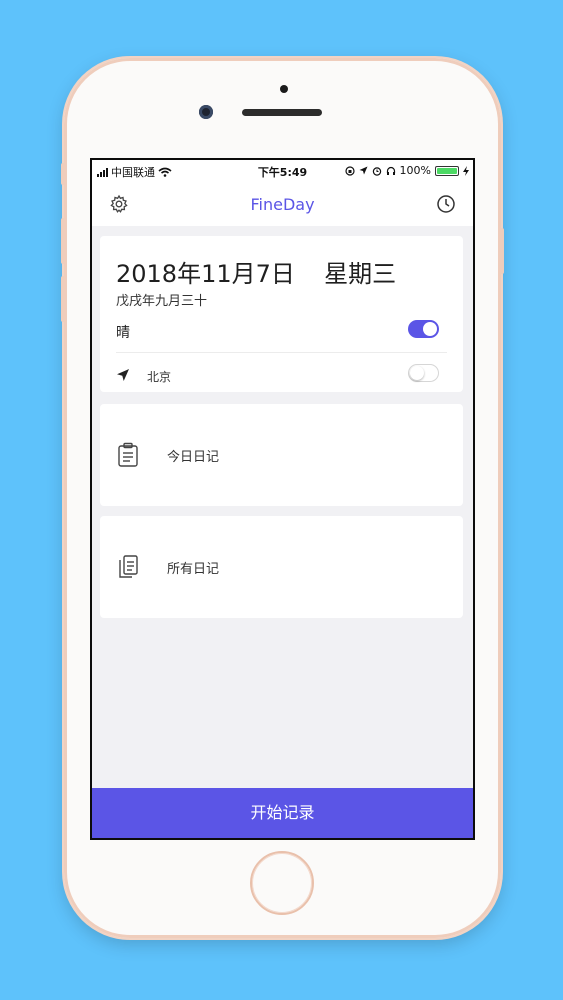 The height and width of the screenshot is (1000, 563). Describe the element at coordinates (162, 301) in the screenshot. I see `lunar-date: 戊戌年九月三十` at that location.